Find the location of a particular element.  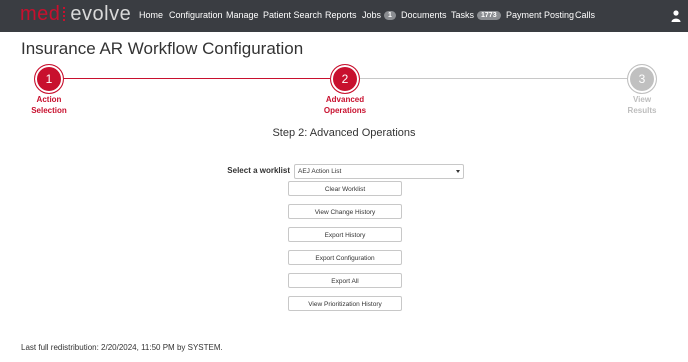

clear-worklist-button: Clear Worklist is located at coordinates (345, 188).